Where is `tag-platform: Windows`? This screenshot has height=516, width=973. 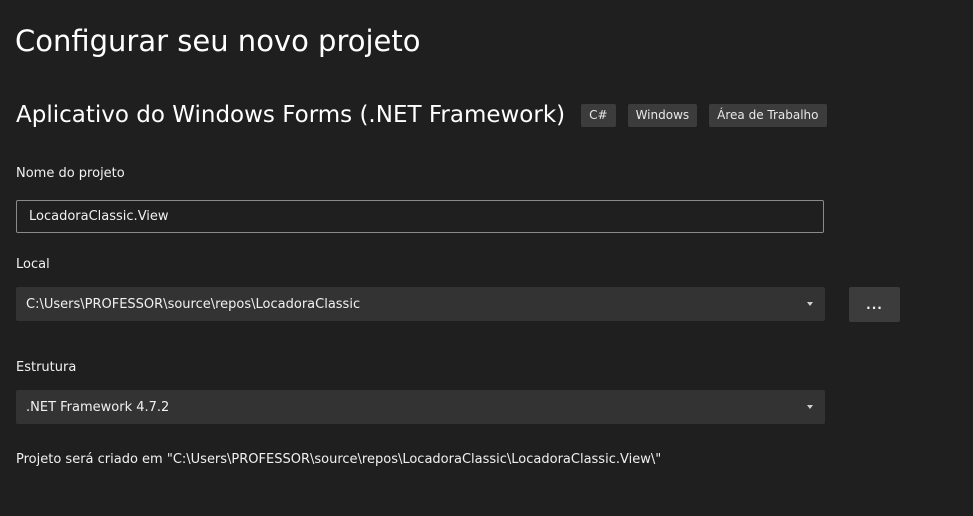
tag-platform: Windows is located at coordinates (662, 115).